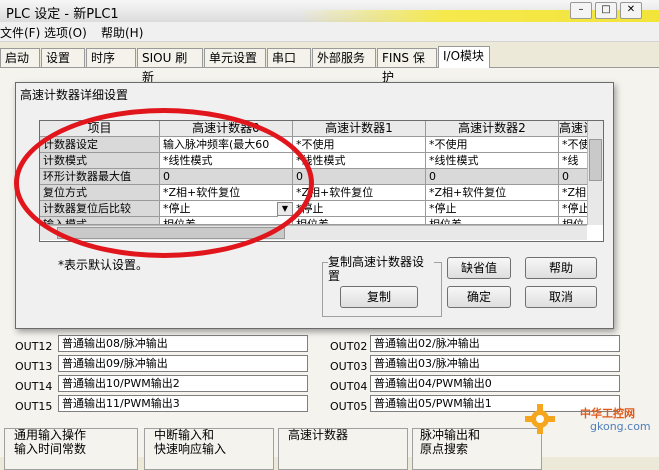 This screenshot has height=470, width=659. Describe the element at coordinates (111, 57) in the screenshot. I see `tab-timing: 时序` at that location.